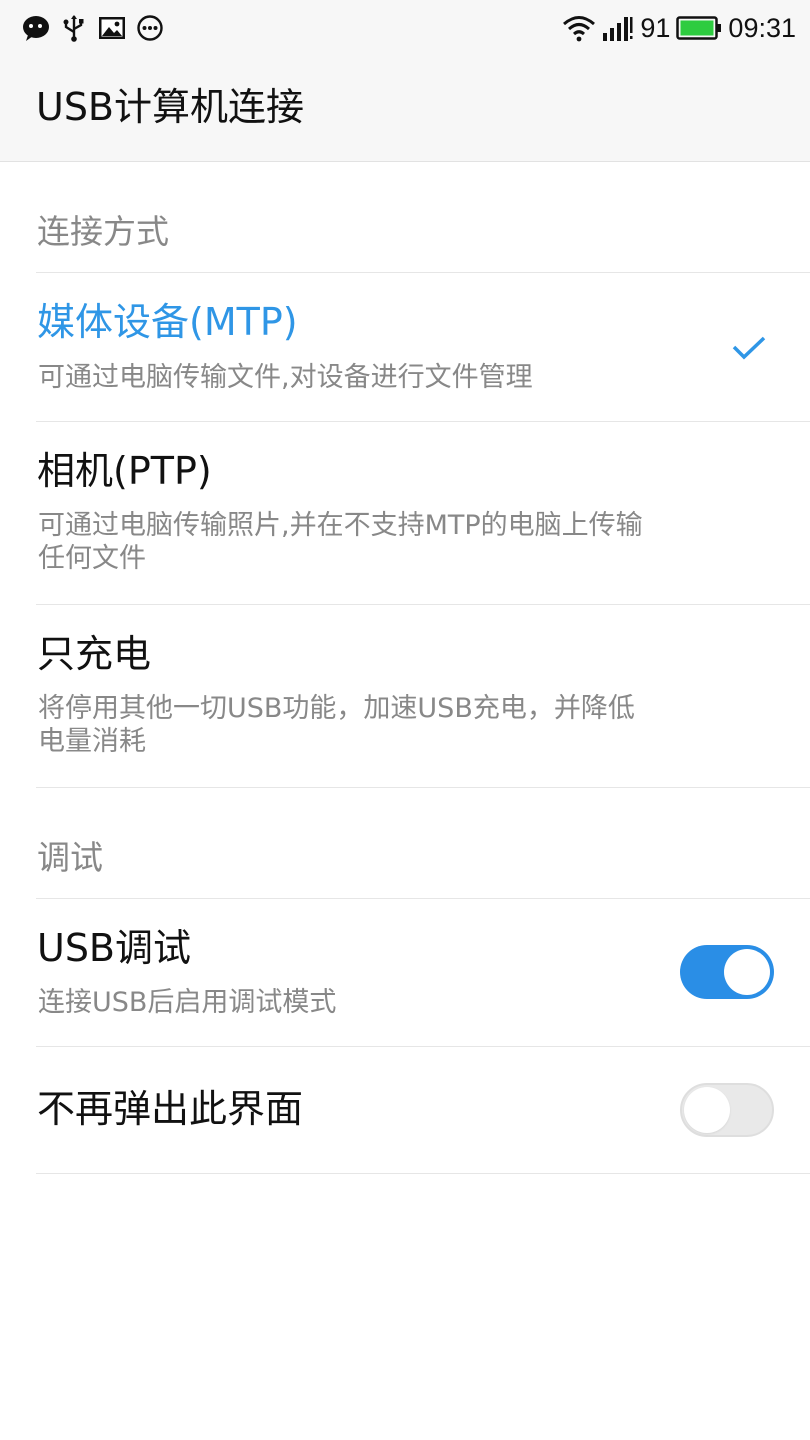 The width and height of the screenshot is (810, 1440). Describe the element at coordinates (94, 654) in the screenshot. I see `option-charge-only-title: 只充电` at that location.